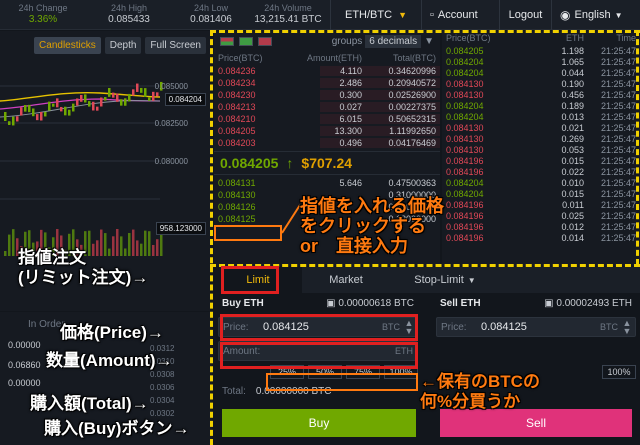 The image size is (640, 445). I want to click on pair-selector: ETH/BTC ▼, so click(376, 15).